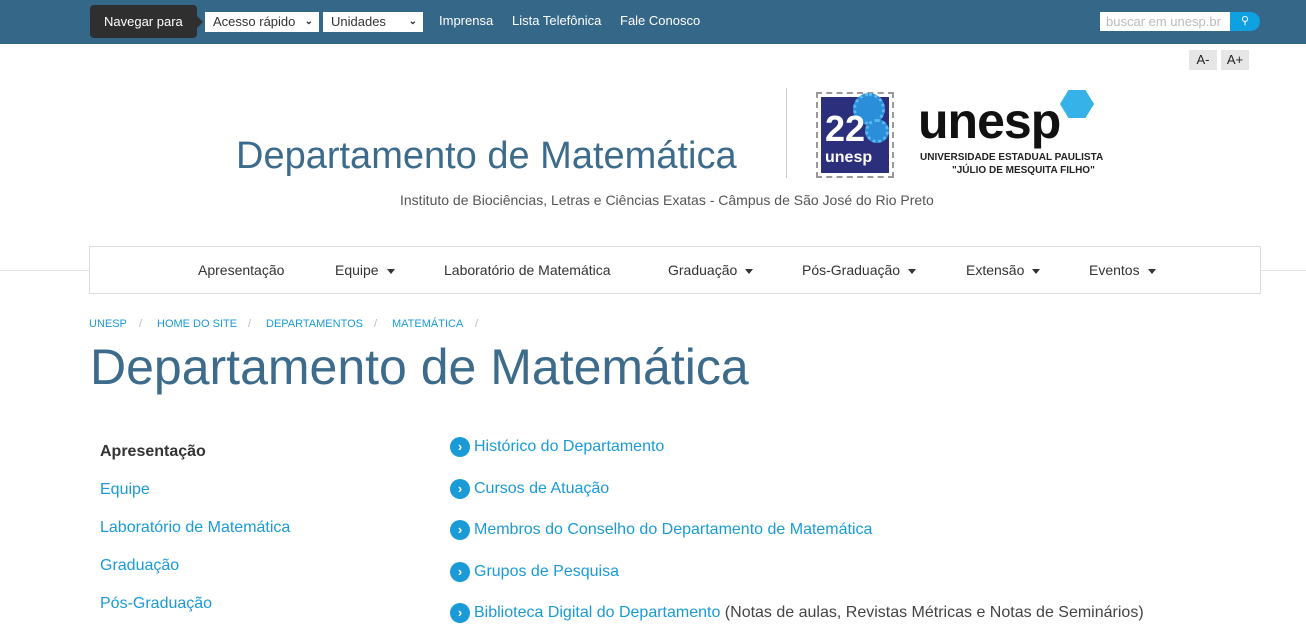  Describe the element at coordinates (197, 324) in the screenshot. I see `breadcrumb-home: HOME DO SITE` at that location.